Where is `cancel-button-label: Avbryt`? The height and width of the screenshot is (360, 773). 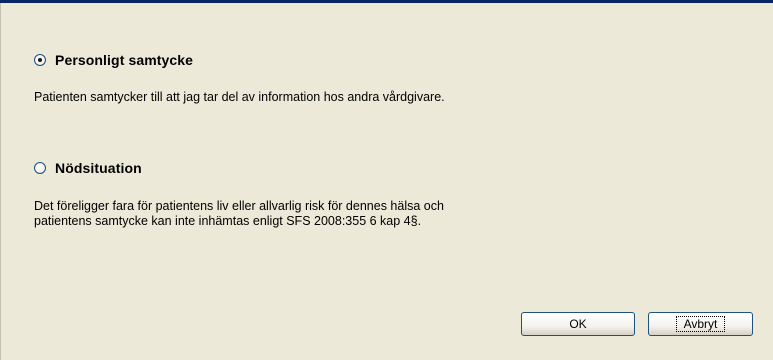 cancel-button-label: Avbryt is located at coordinates (700, 324).